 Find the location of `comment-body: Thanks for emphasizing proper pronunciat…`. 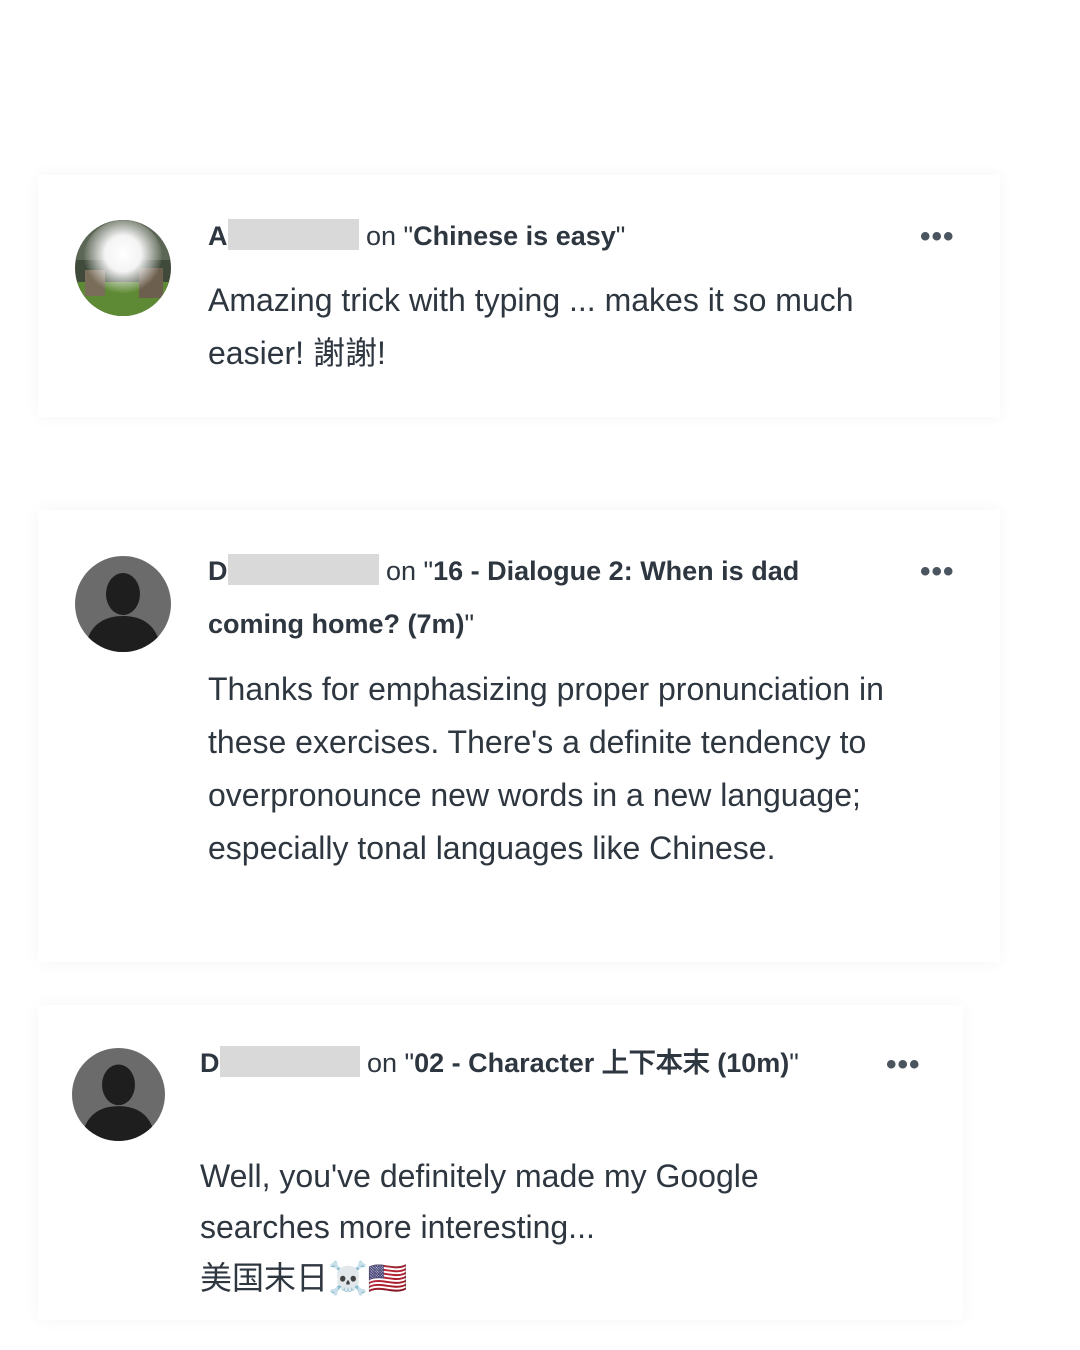

comment-body: Thanks for emphasizing proper pronunciat… is located at coordinates (546, 768).